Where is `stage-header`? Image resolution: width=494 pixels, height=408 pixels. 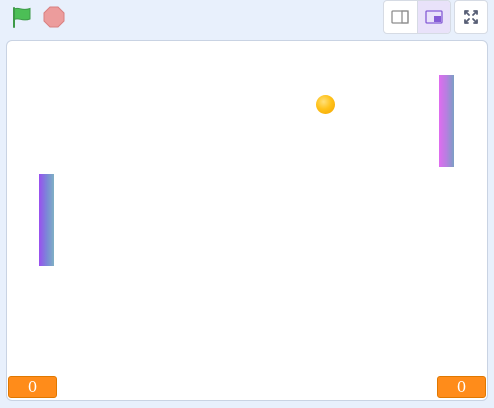 stage-header is located at coordinates (247, 19).